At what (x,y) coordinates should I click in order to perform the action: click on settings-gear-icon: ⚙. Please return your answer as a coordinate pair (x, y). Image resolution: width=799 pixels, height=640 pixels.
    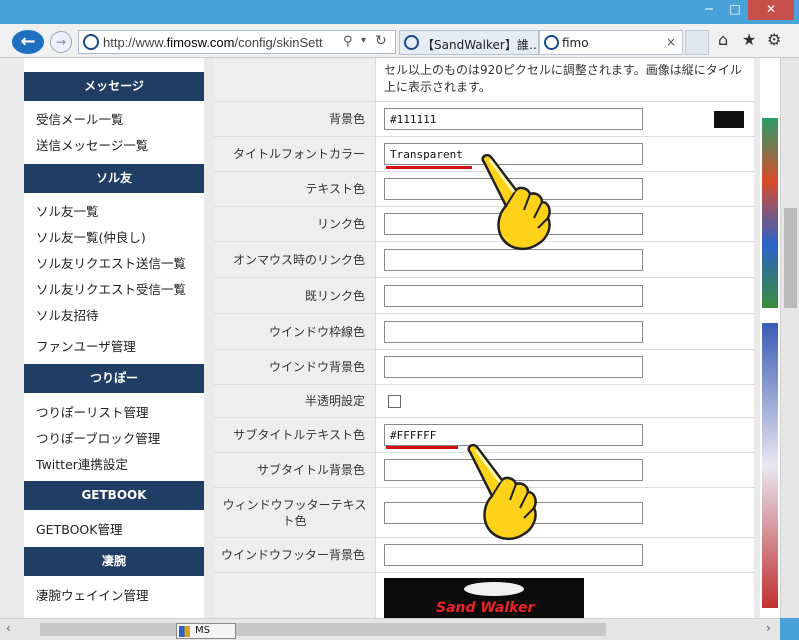
    Looking at the image, I should click on (774, 39).